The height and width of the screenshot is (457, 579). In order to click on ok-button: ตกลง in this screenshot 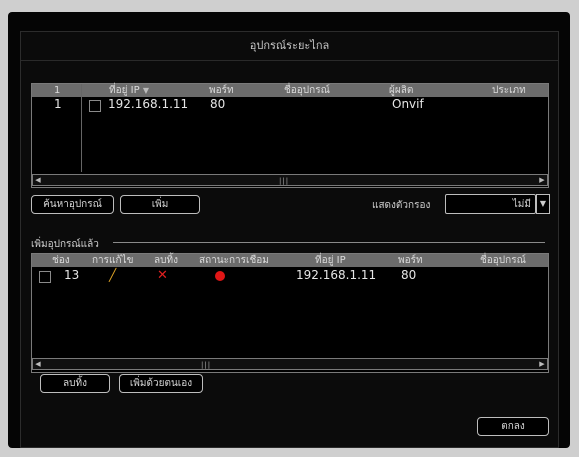, I will do `click(513, 426)`.